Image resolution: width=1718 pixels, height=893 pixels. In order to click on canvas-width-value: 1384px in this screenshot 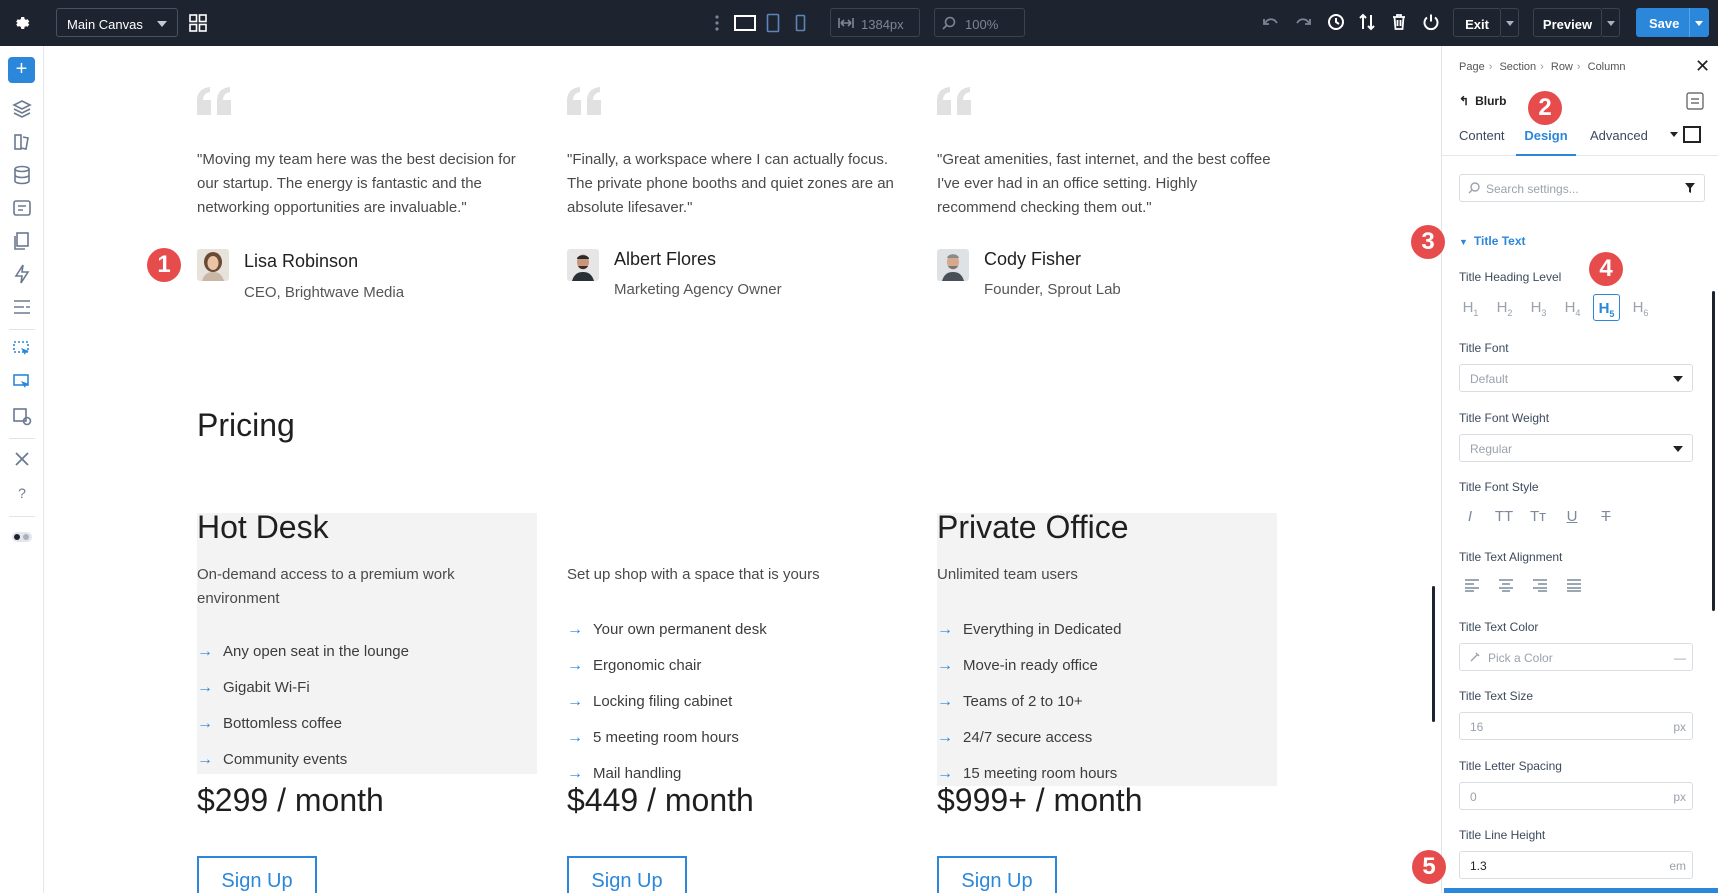, I will do `click(882, 24)`.